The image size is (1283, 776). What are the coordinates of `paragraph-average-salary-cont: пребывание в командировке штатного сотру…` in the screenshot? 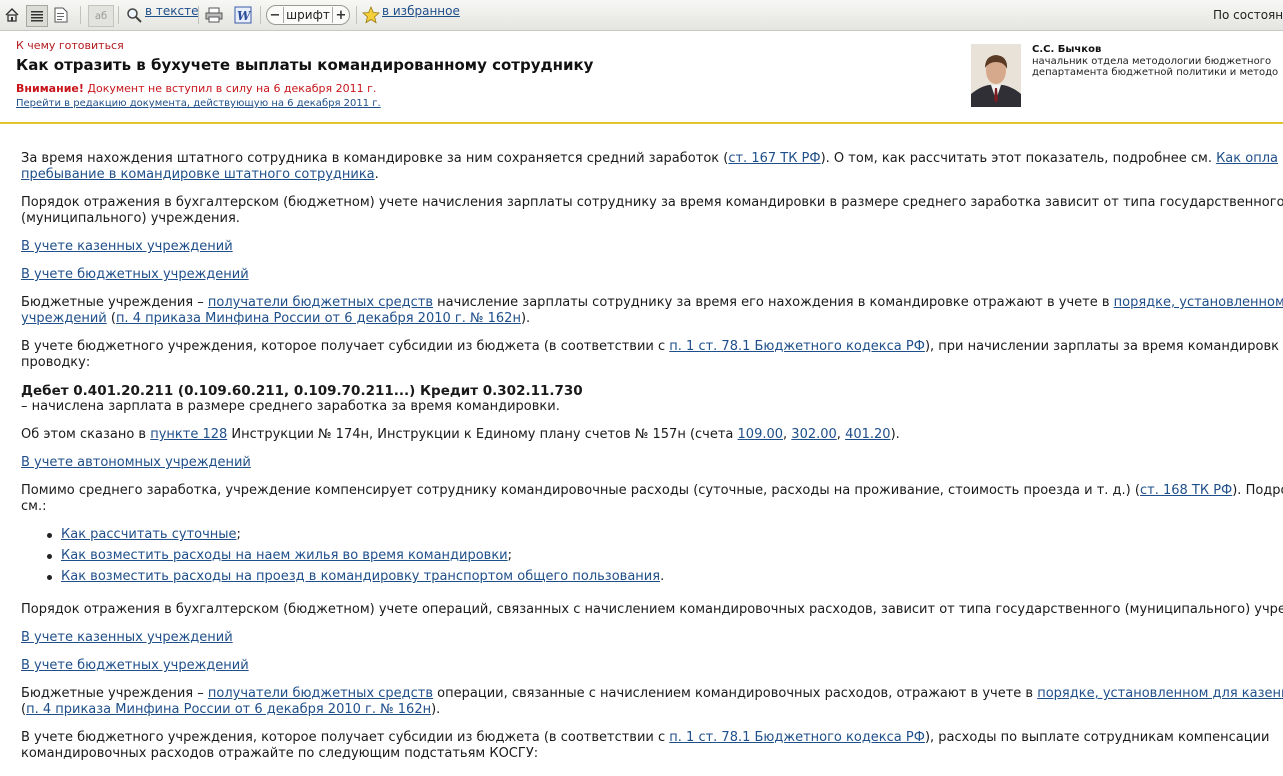 It's located at (200, 175).